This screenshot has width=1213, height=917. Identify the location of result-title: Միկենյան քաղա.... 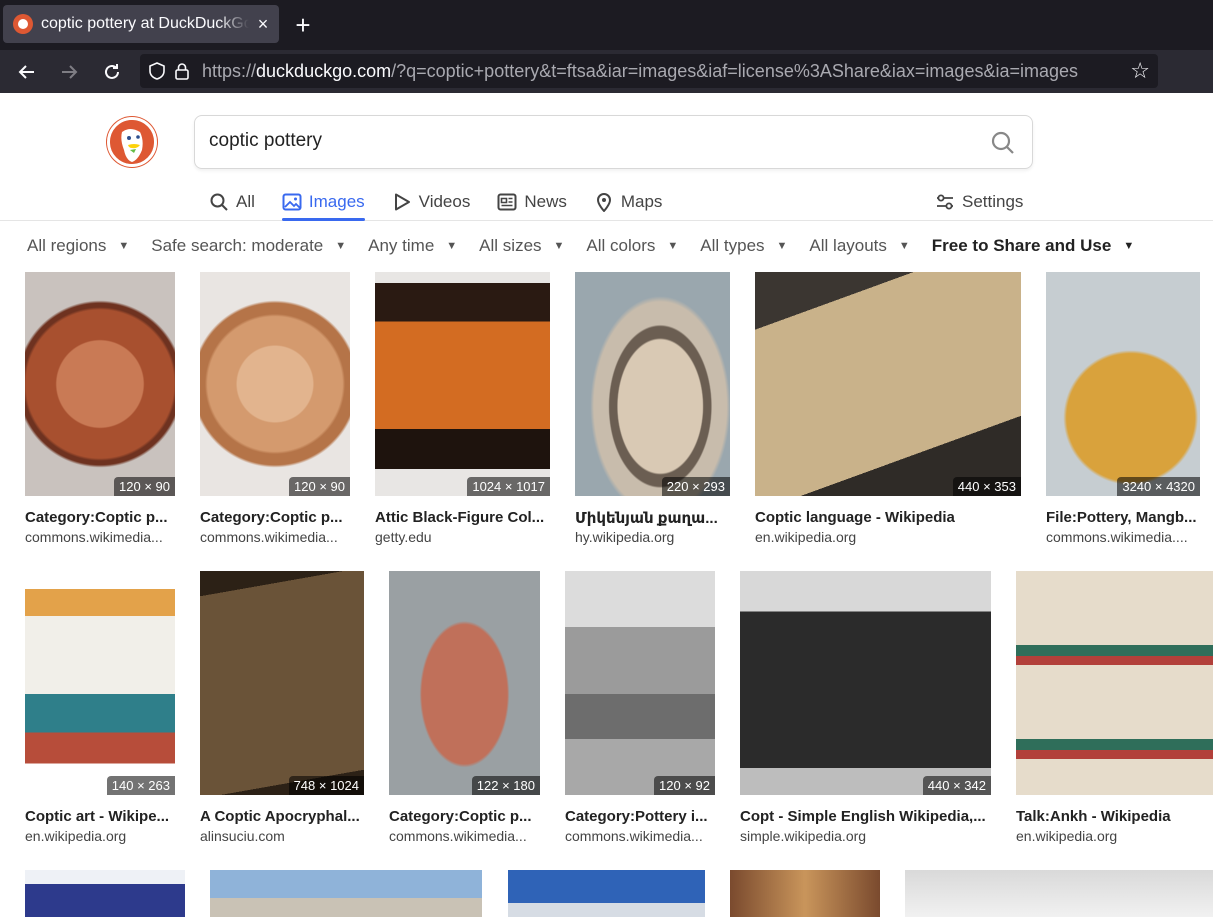
(652, 518).